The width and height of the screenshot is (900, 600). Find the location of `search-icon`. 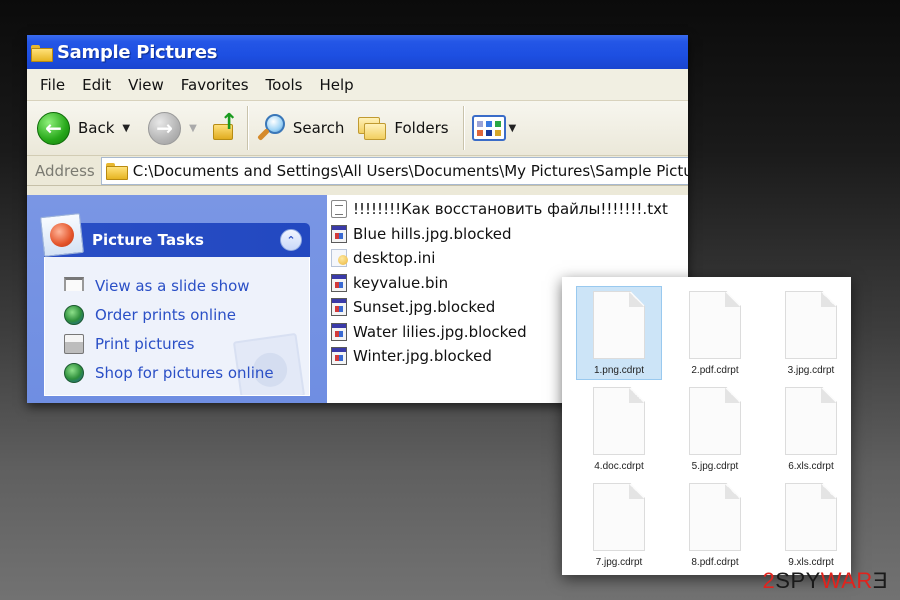

search-icon is located at coordinates (272, 128).